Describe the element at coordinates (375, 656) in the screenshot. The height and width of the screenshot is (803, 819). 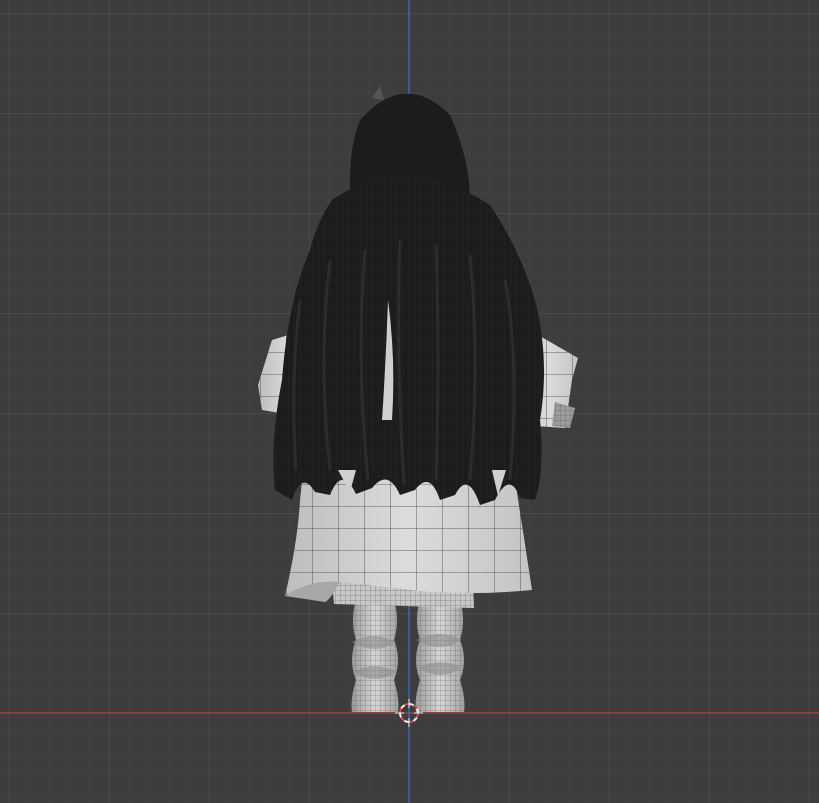
I see `left-leg` at that location.